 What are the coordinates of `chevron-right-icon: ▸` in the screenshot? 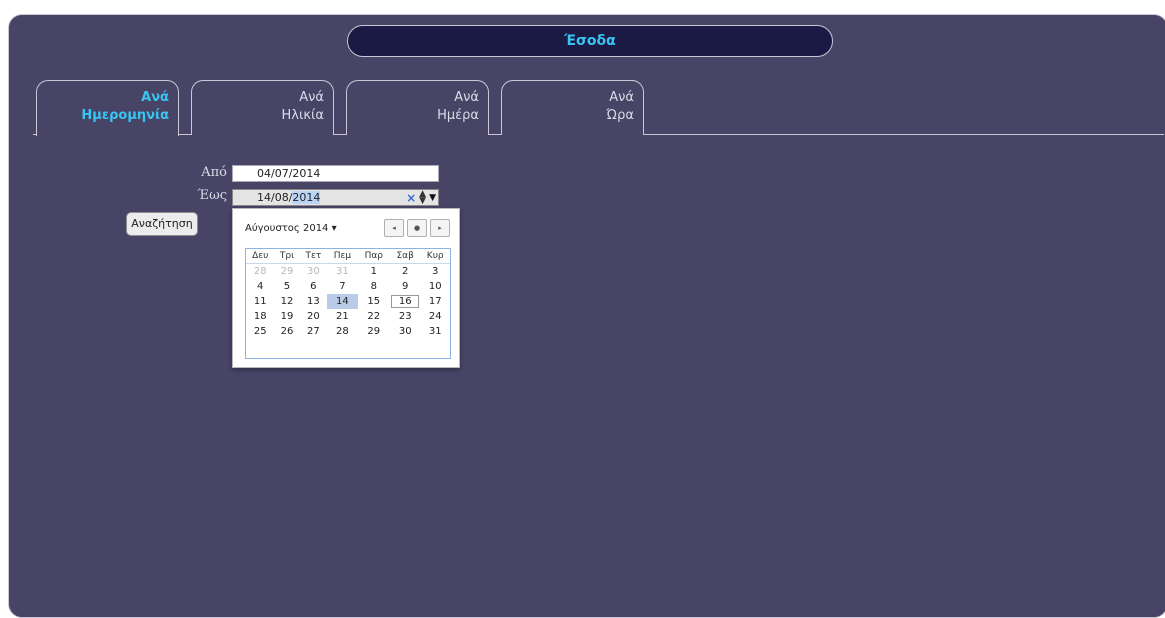 It's located at (440, 228).